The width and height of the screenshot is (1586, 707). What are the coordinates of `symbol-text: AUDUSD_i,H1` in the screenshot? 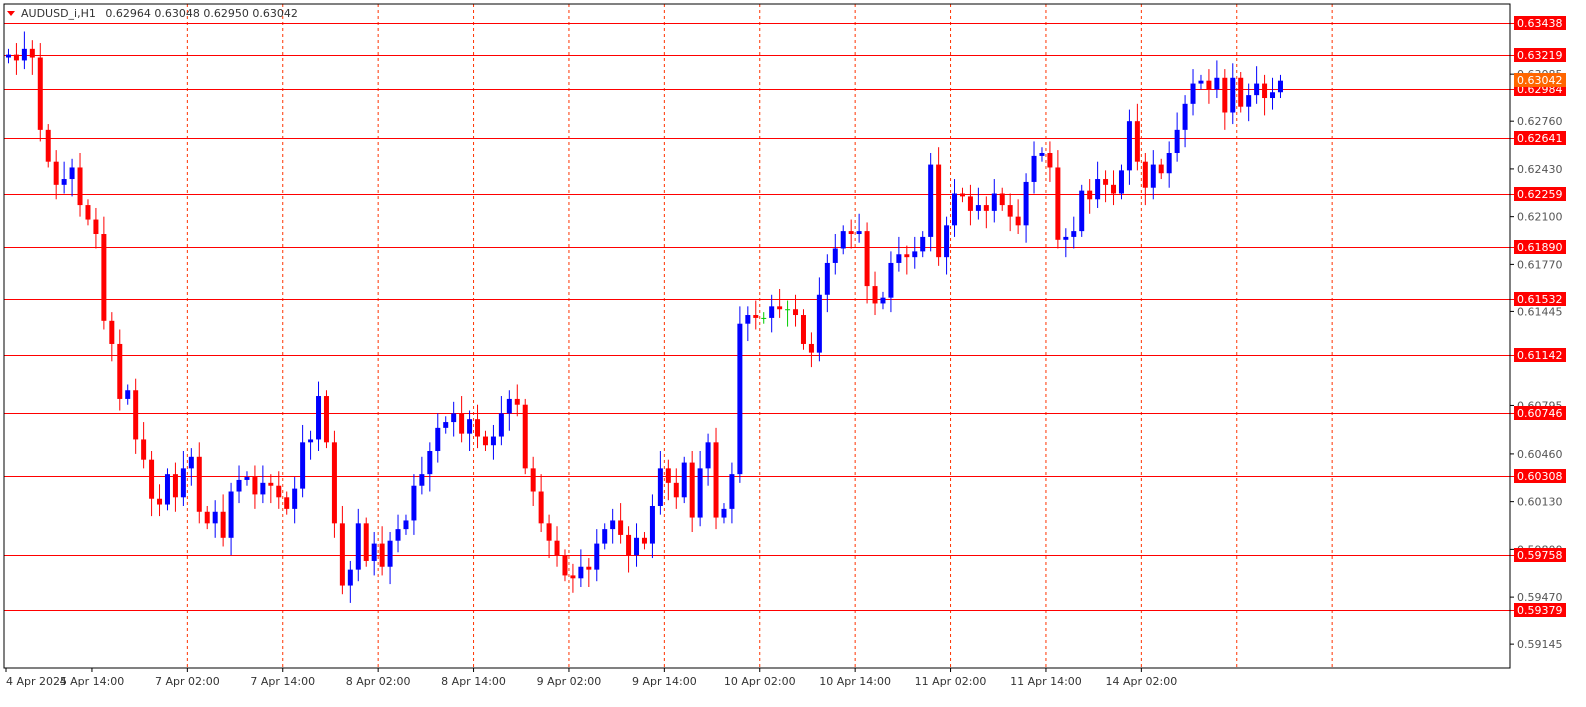 It's located at (58, 13).